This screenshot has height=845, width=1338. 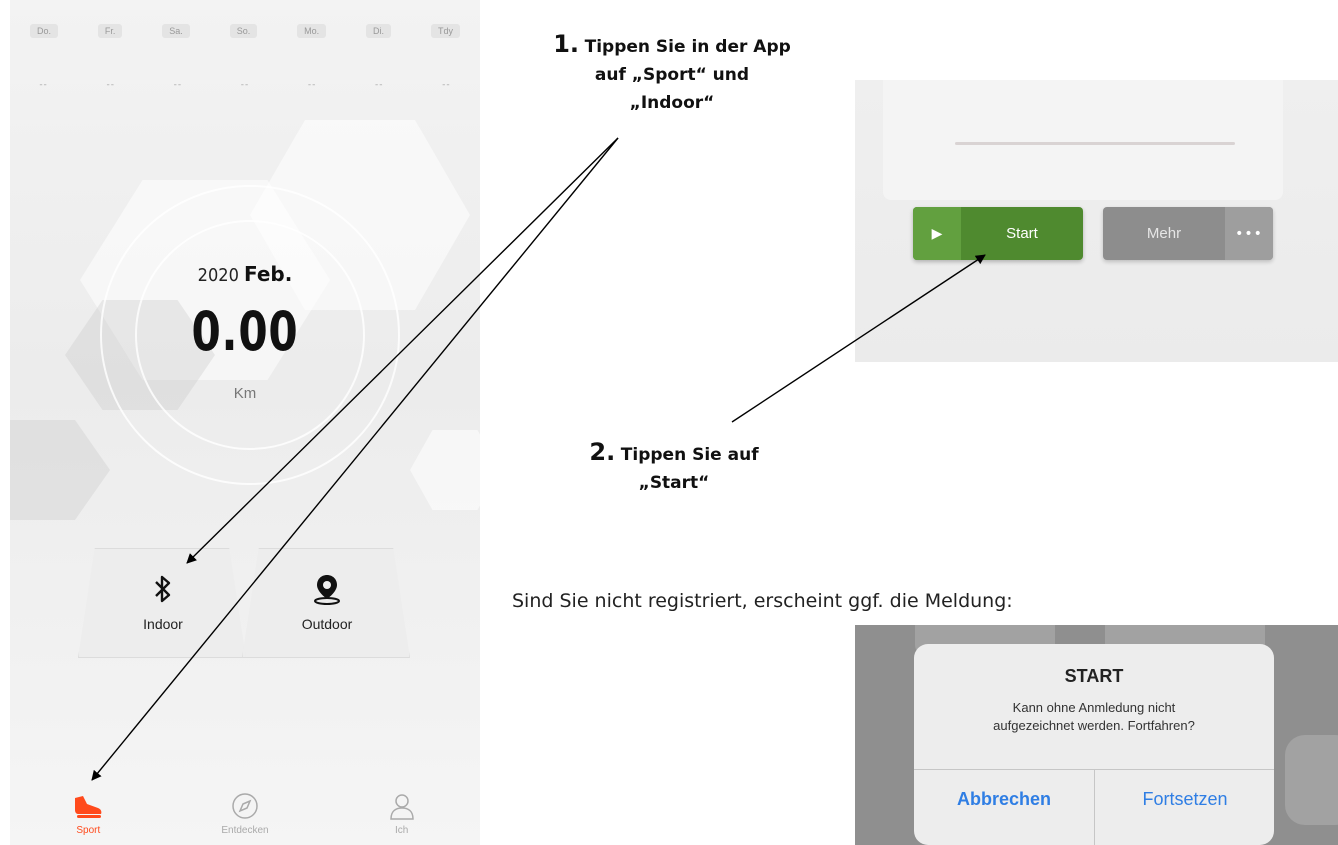 What do you see at coordinates (312, 31) in the screenshot?
I see `weekday-chip: Mo.` at bounding box center [312, 31].